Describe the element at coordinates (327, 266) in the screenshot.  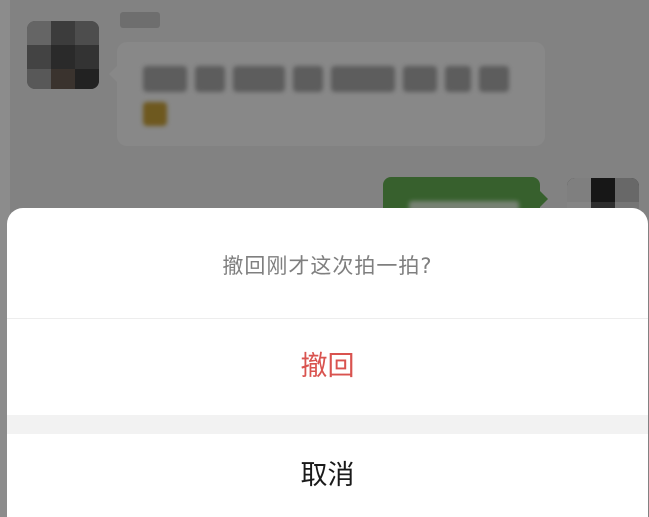
I see `action-sheet-title: 撤回刚才这次拍一拍?` at that location.